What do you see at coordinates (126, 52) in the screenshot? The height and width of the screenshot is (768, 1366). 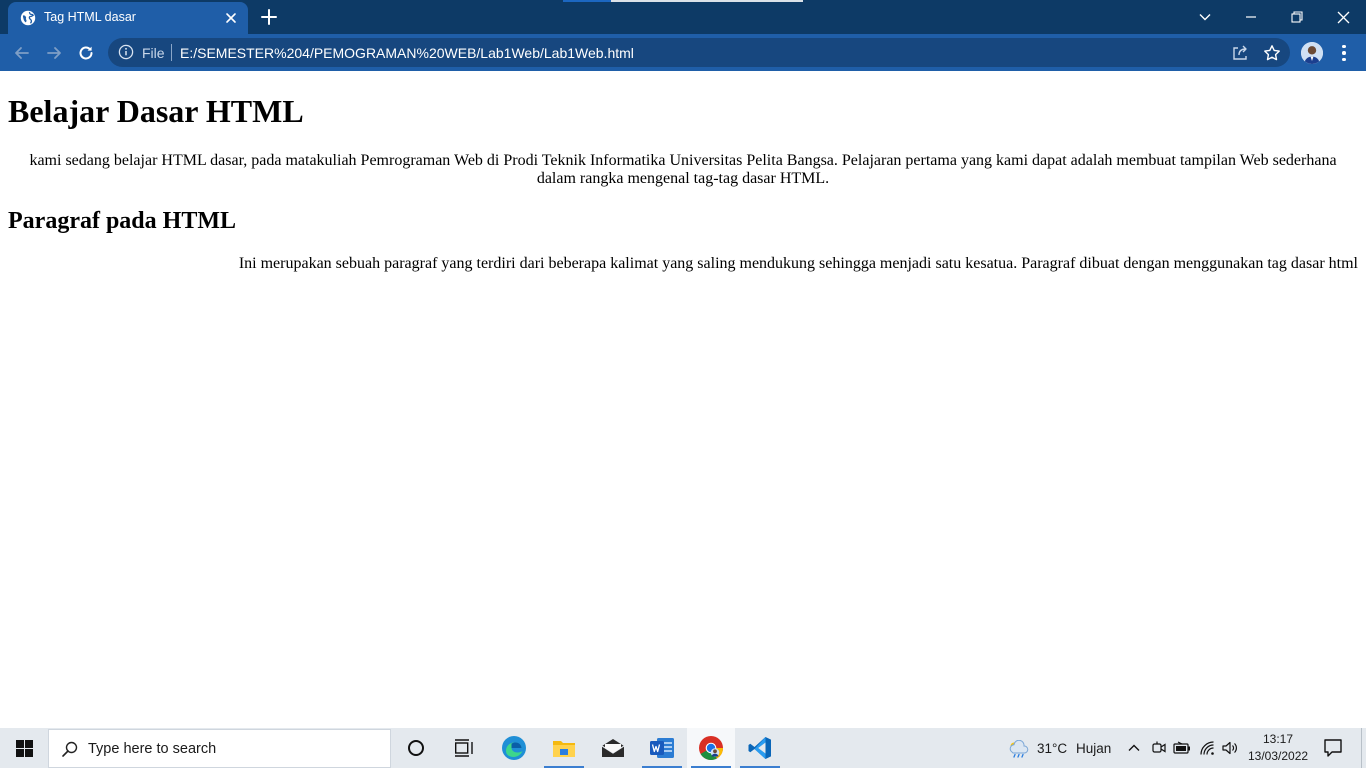 I see `info-icon` at bounding box center [126, 52].